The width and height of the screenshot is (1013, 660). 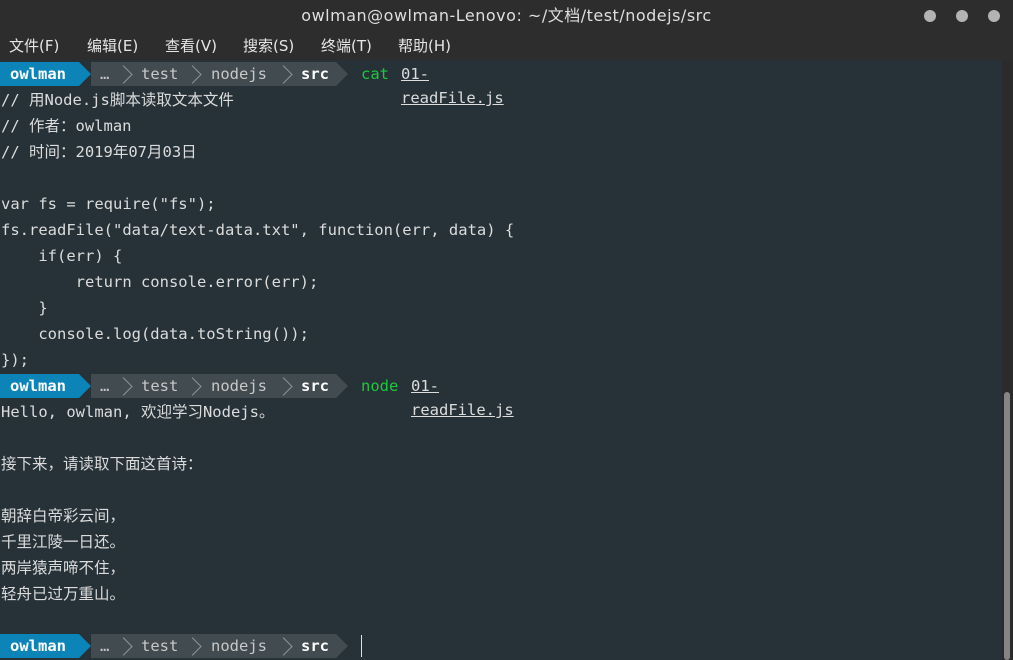 I want to click on code-line: // 用Node.js脚本读取文本文件, so click(x=117, y=100).